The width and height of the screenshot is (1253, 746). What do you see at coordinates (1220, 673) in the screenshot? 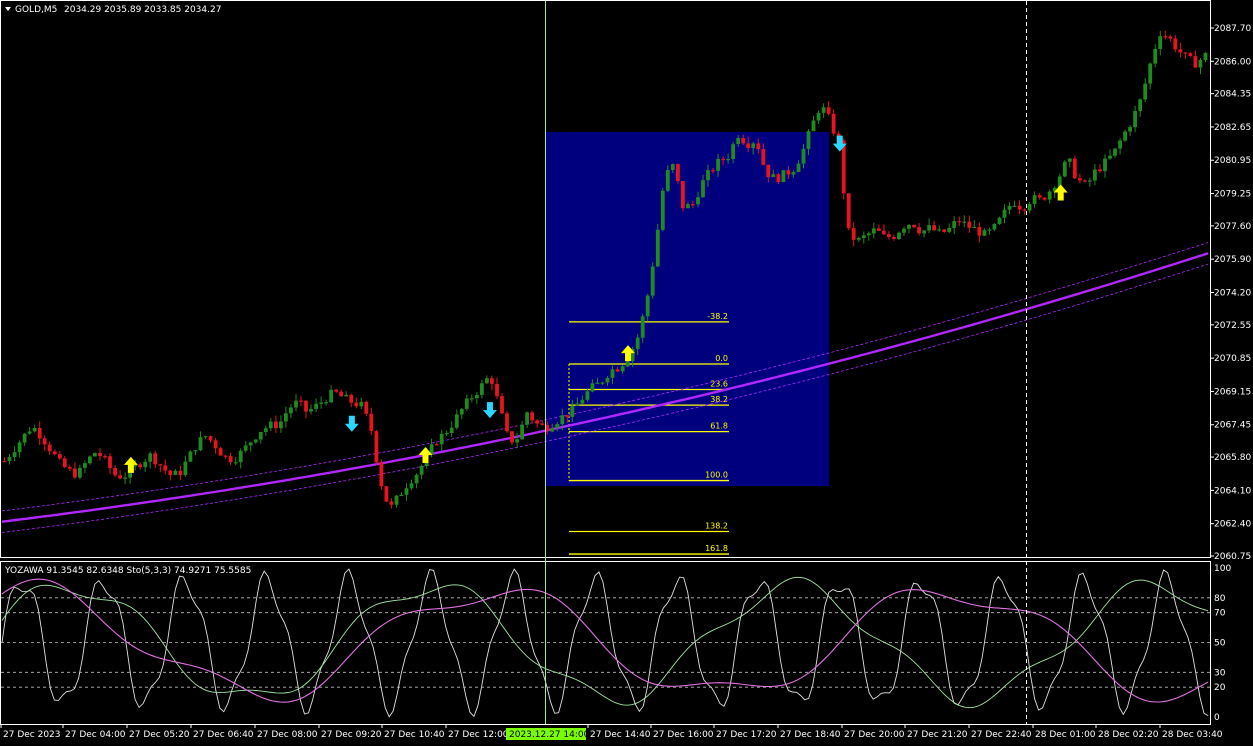
I see `oscillator-level-label: 30` at bounding box center [1220, 673].